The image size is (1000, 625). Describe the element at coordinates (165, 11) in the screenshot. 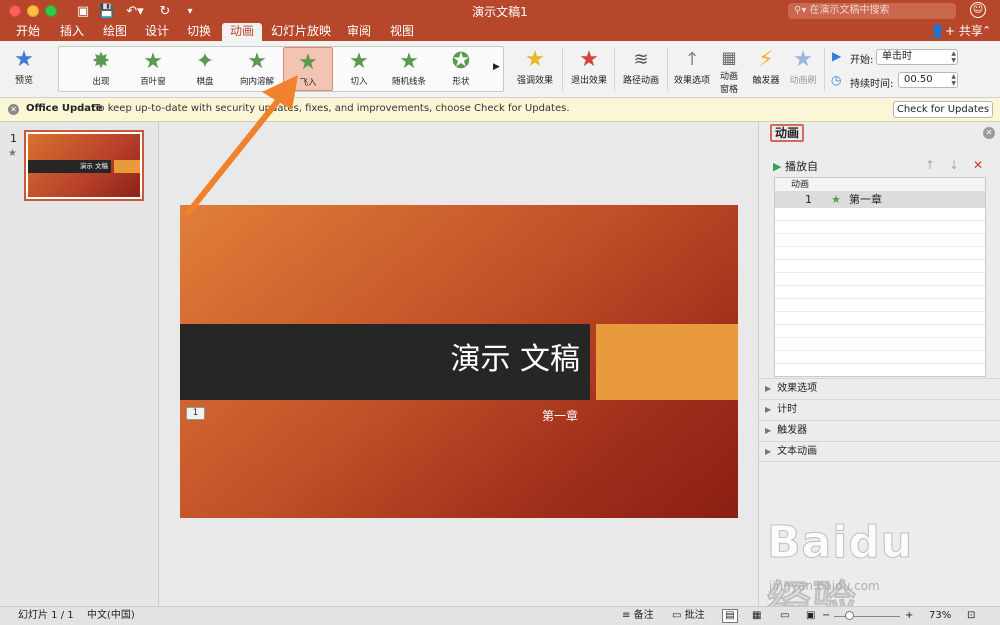

I see `redo-icon: ↻` at that location.